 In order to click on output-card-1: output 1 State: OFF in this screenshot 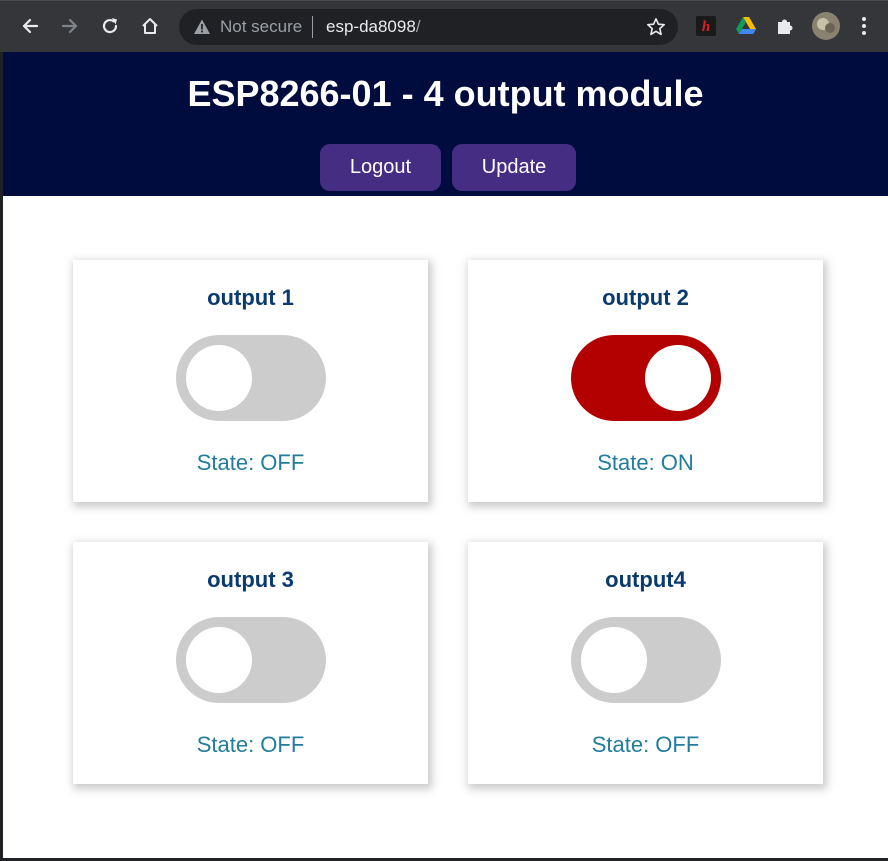, I will do `click(250, 381)`.